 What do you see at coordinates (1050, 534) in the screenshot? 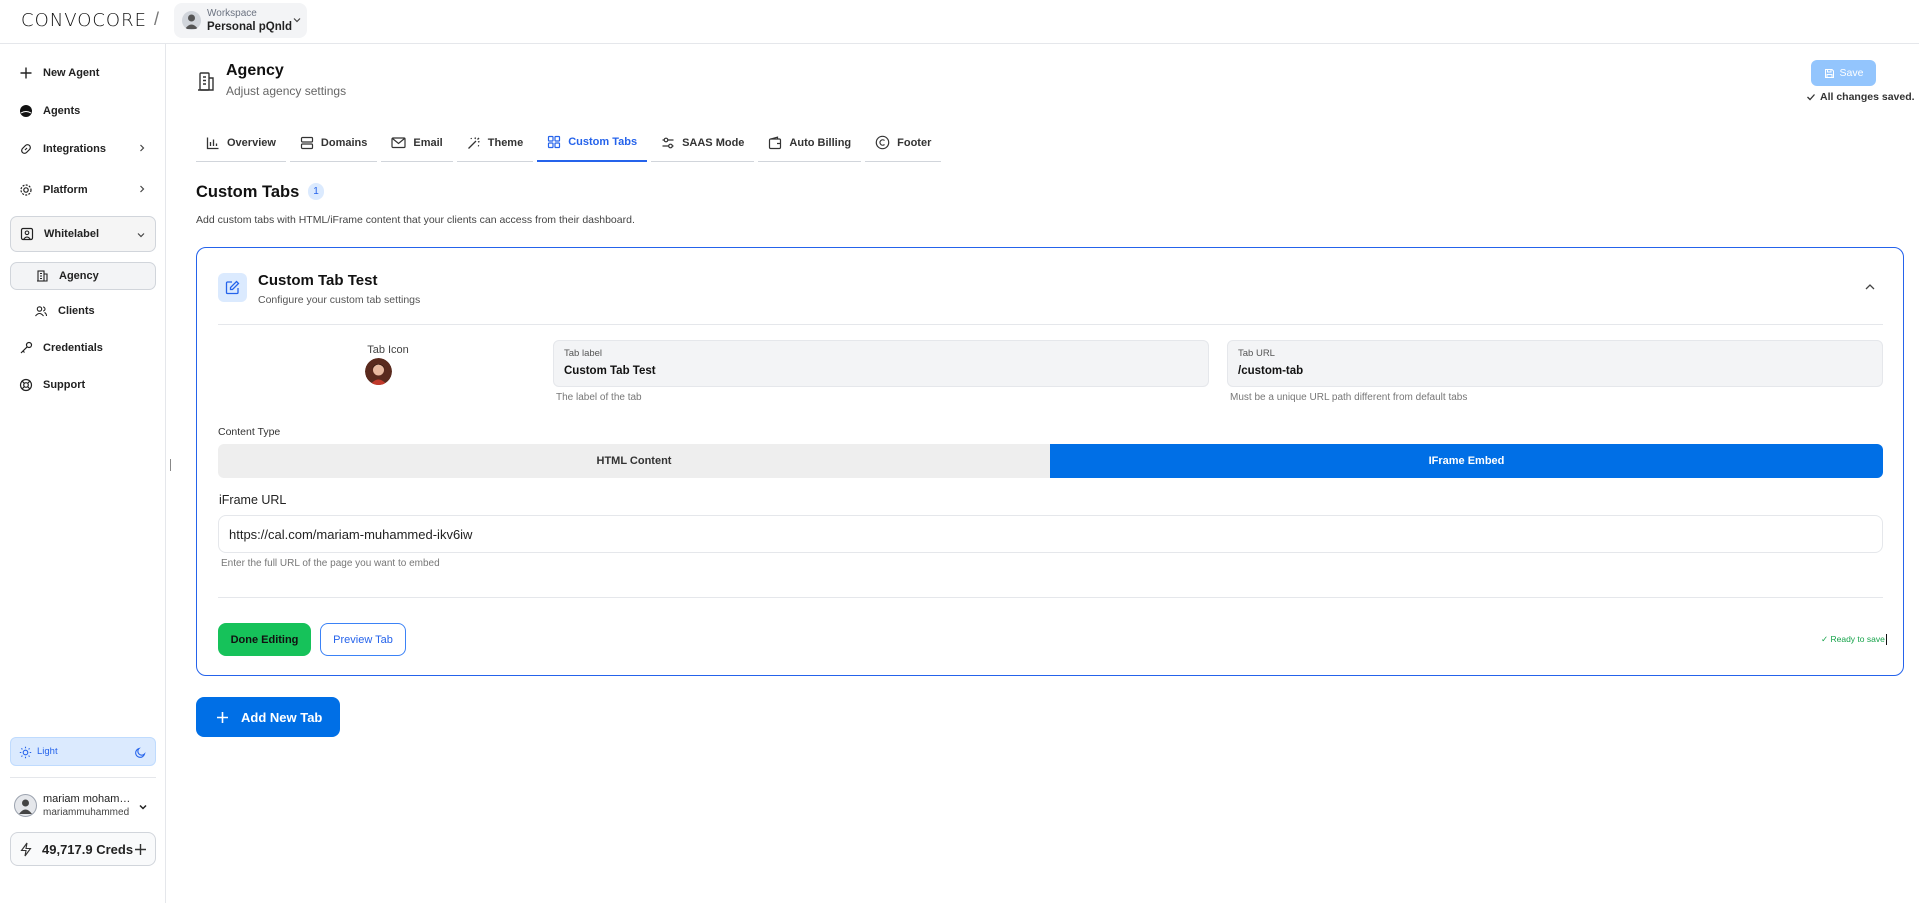
I see `iframe-url-input` at bounding box center [1050, 534].